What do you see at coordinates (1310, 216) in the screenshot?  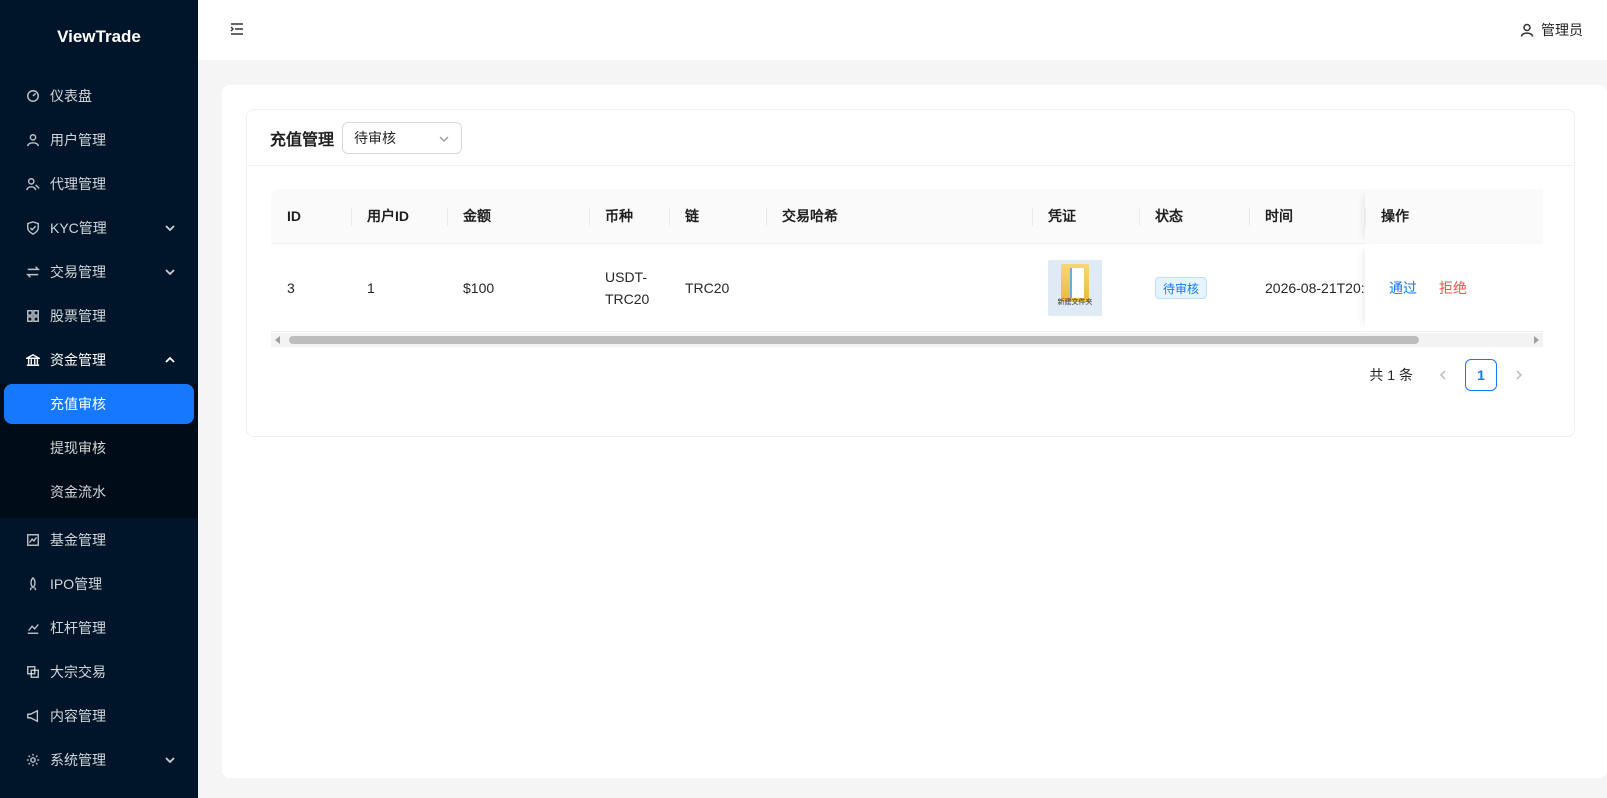 I see `column-header: 时间` at bounding box center [1310, 216].